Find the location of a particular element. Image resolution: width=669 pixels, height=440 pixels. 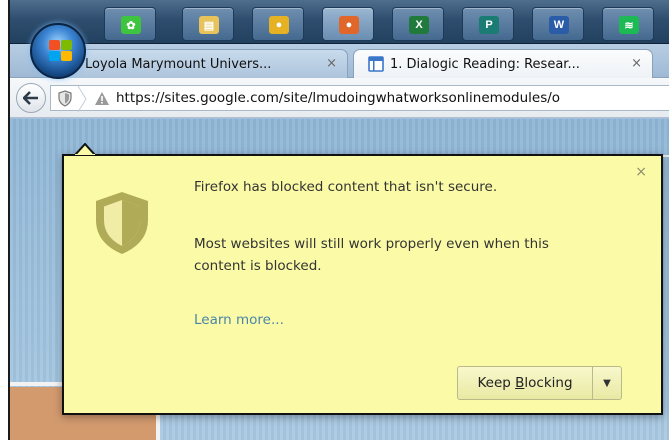

taskbar-button-firefox: ● is located at coordinates (348, 24).